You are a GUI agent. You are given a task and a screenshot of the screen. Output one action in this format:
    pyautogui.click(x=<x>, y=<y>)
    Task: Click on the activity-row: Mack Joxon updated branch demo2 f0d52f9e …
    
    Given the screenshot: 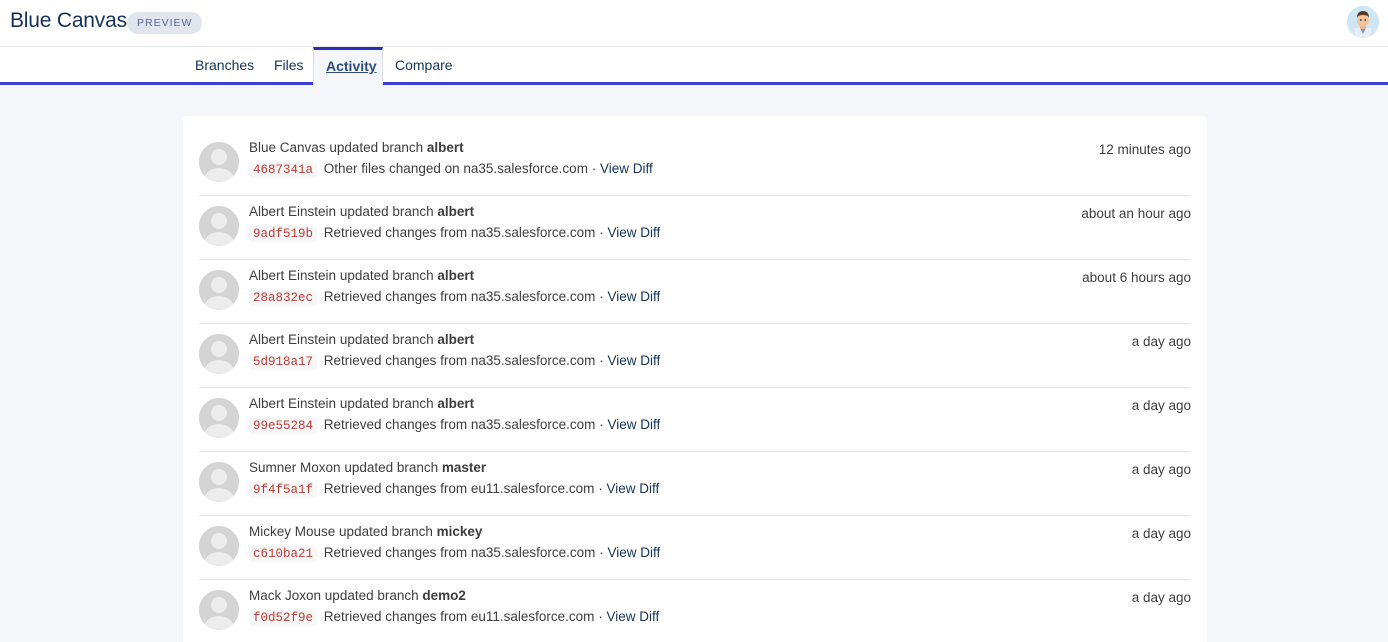 What is the action you would take?
    pyautogui.click(x=695, y=611)
    